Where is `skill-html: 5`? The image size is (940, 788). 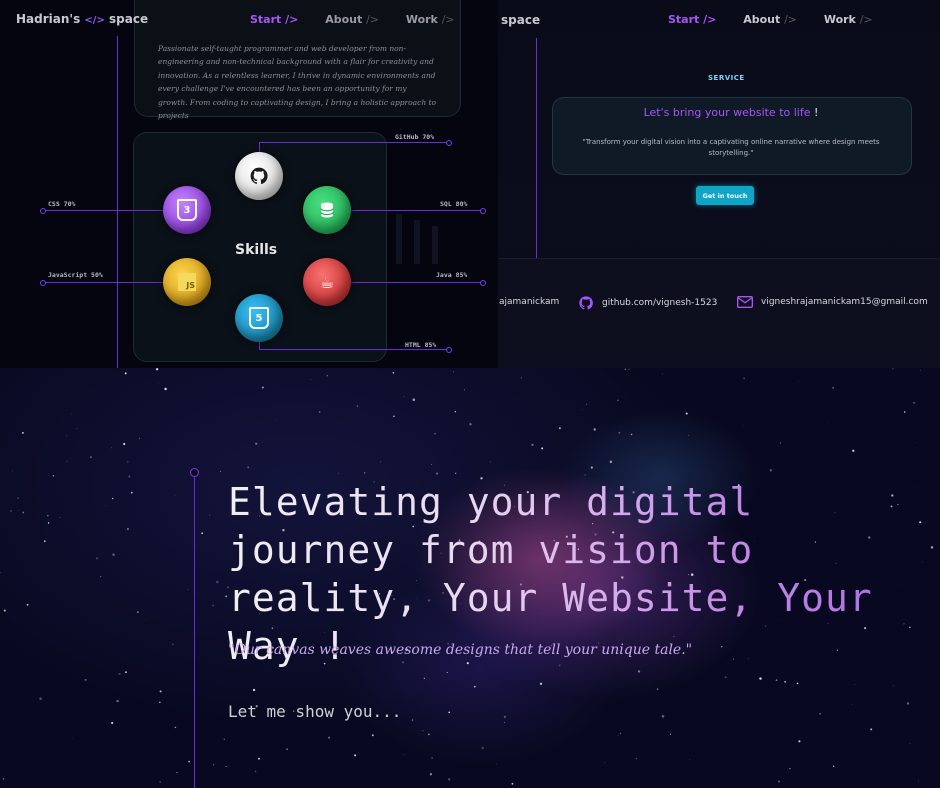
skill-html: 5 is located at coordinates (259, 318).